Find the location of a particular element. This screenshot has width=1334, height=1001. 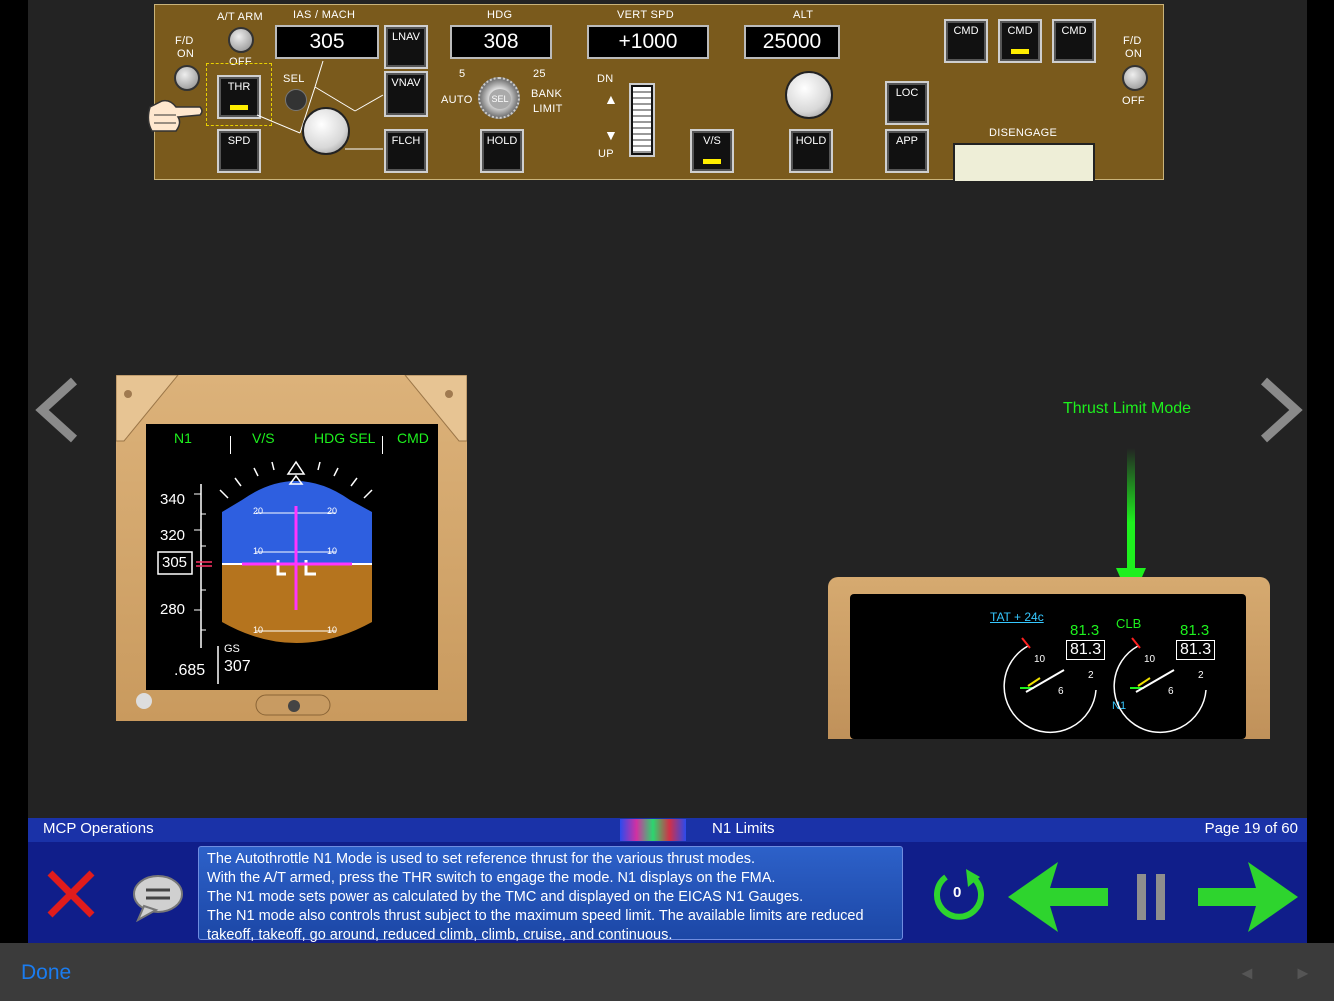

speed-tape-340: 340 is located at coordinates (173, 499).